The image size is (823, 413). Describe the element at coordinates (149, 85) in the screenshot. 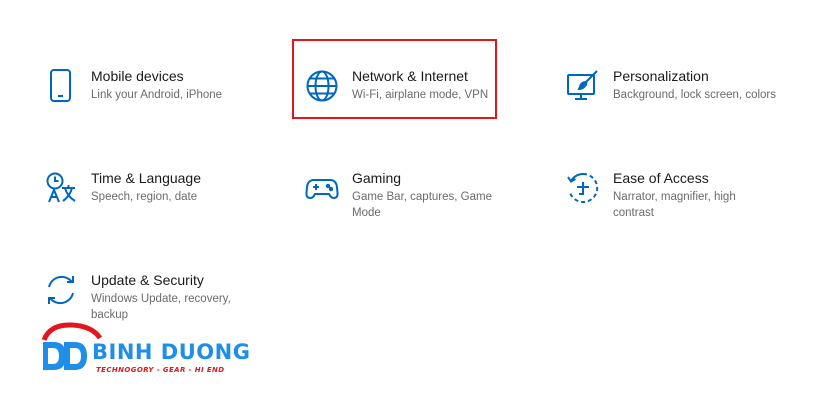

I see `tile-mobile-devices: Mobile devices Link your Android, iPhone` at that location.